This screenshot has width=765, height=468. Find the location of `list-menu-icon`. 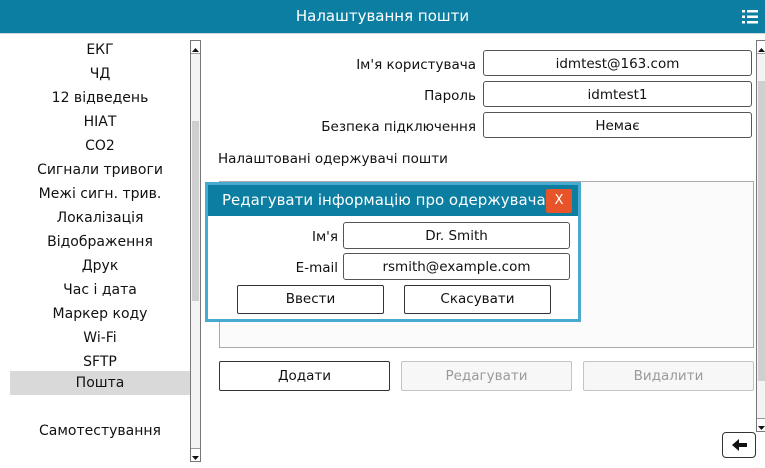

list-menu-icon is located at coordinates (750, 17).